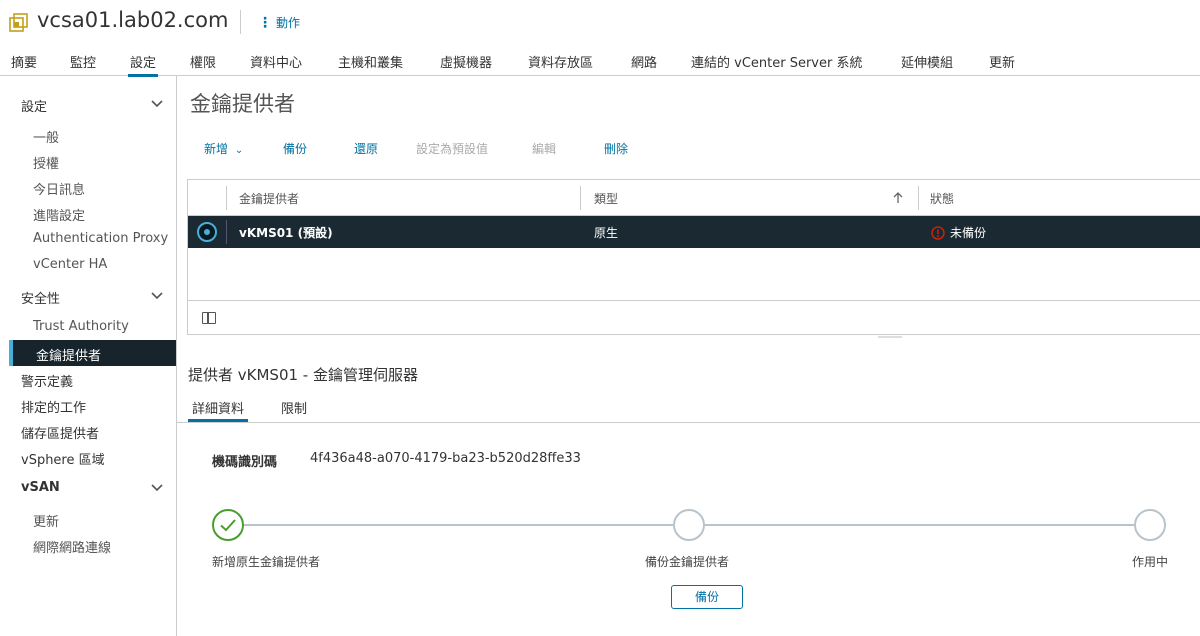  What do you see at coordinates (72, 546) in the screenshot?
I see `sidebar-item-internet-connectivity: 網際網路連線` at bounding box center [72, 546].